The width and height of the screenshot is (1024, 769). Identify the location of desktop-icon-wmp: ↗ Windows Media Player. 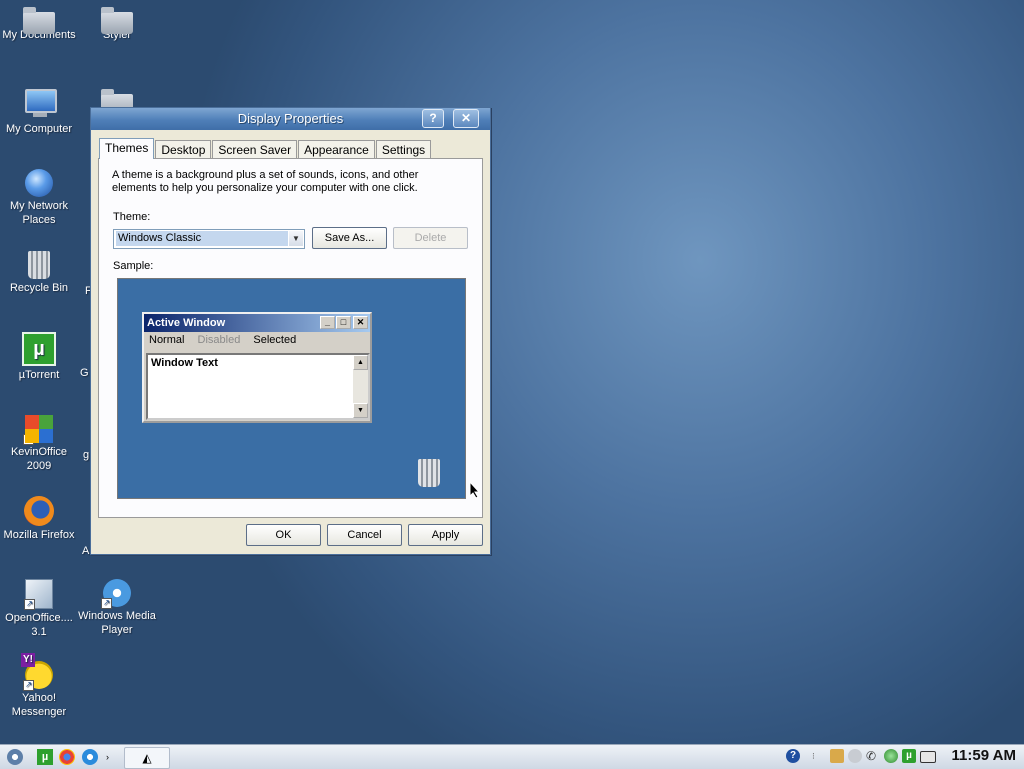
(117, 606).